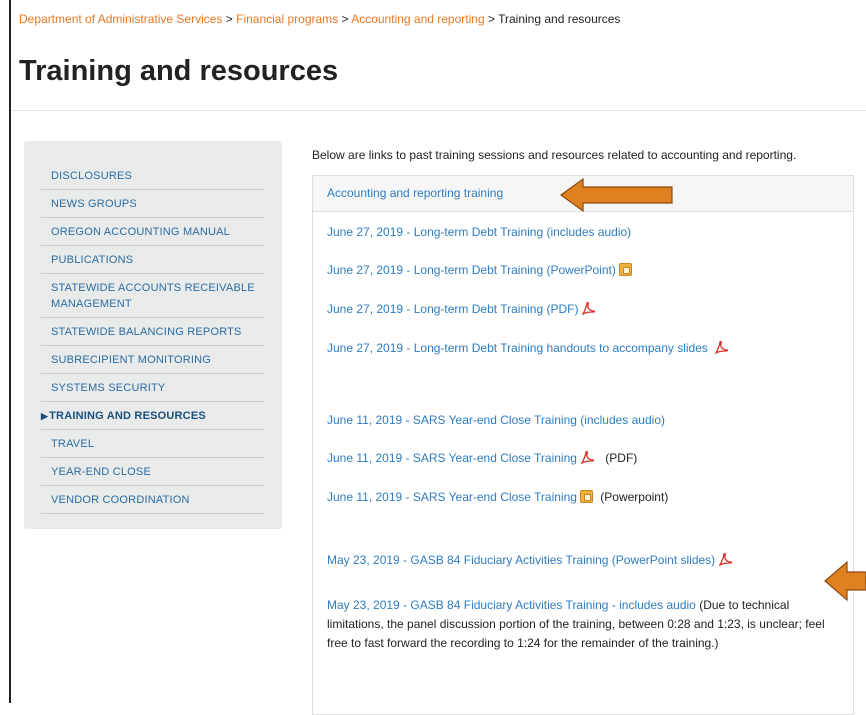  I want to click on breadcrumb-link-das: Department of Administrative Services, so click(120, 19).